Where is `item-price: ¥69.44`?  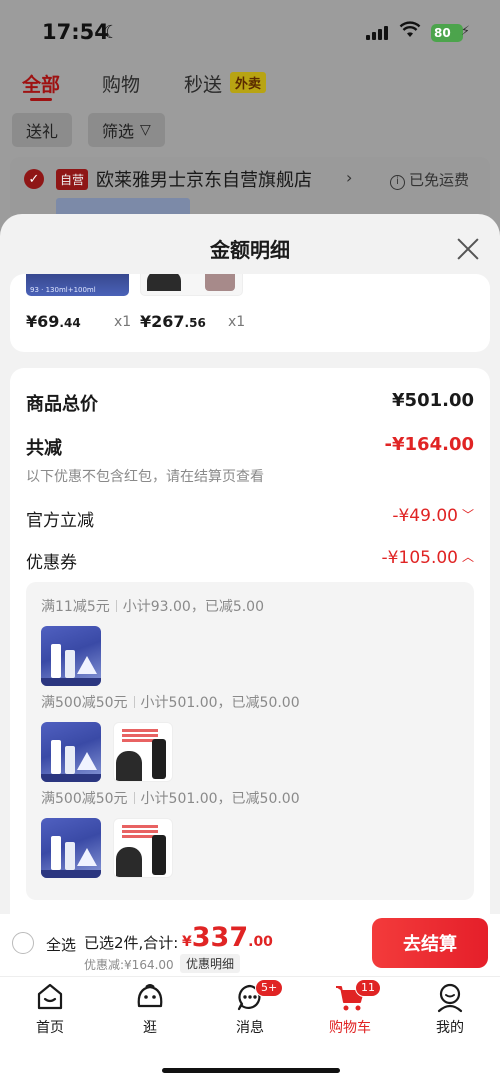
item-price: ¥69.44 is located at coordinates (53, 321).